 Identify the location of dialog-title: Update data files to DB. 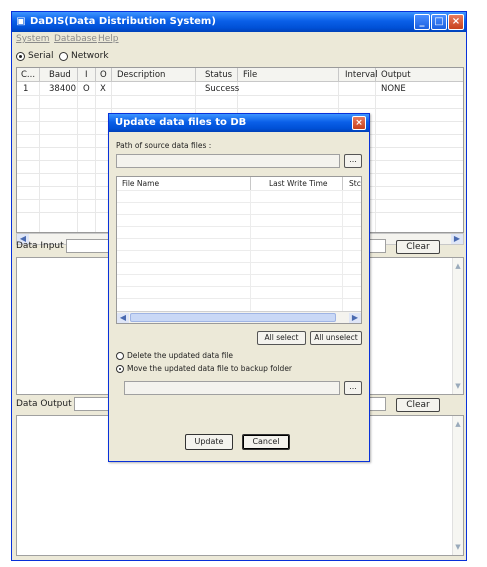
(181, 122).